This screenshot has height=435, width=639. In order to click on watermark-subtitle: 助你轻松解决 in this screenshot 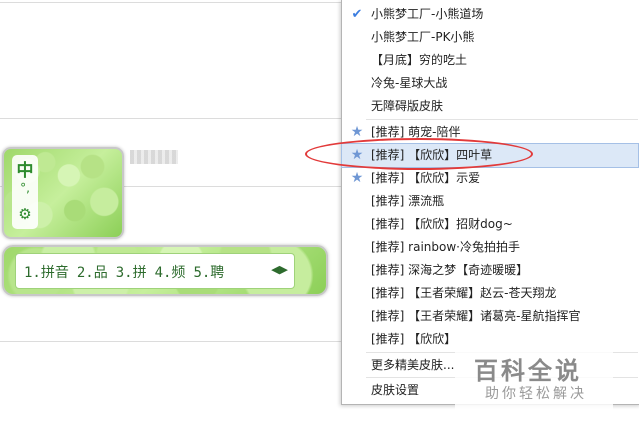, I will do `click(536, 394)`.